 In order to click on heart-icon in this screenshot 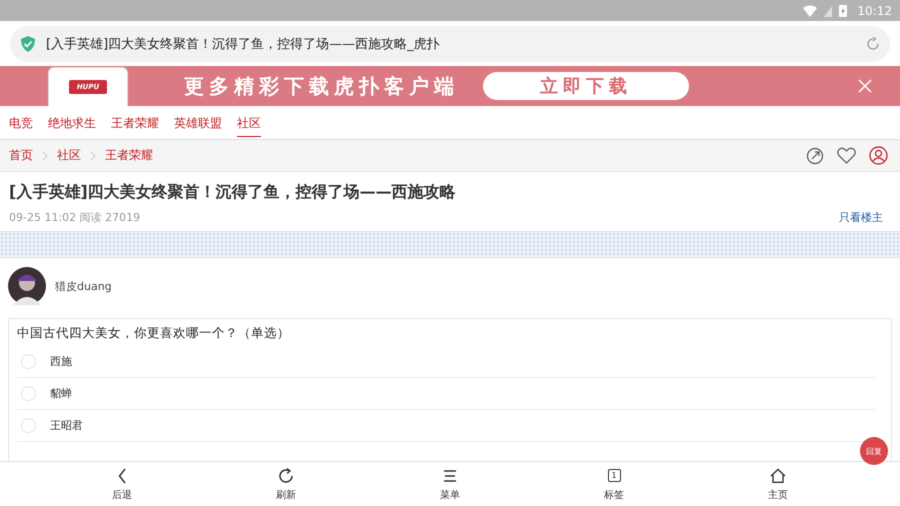, I will do `click(846, 155)`.